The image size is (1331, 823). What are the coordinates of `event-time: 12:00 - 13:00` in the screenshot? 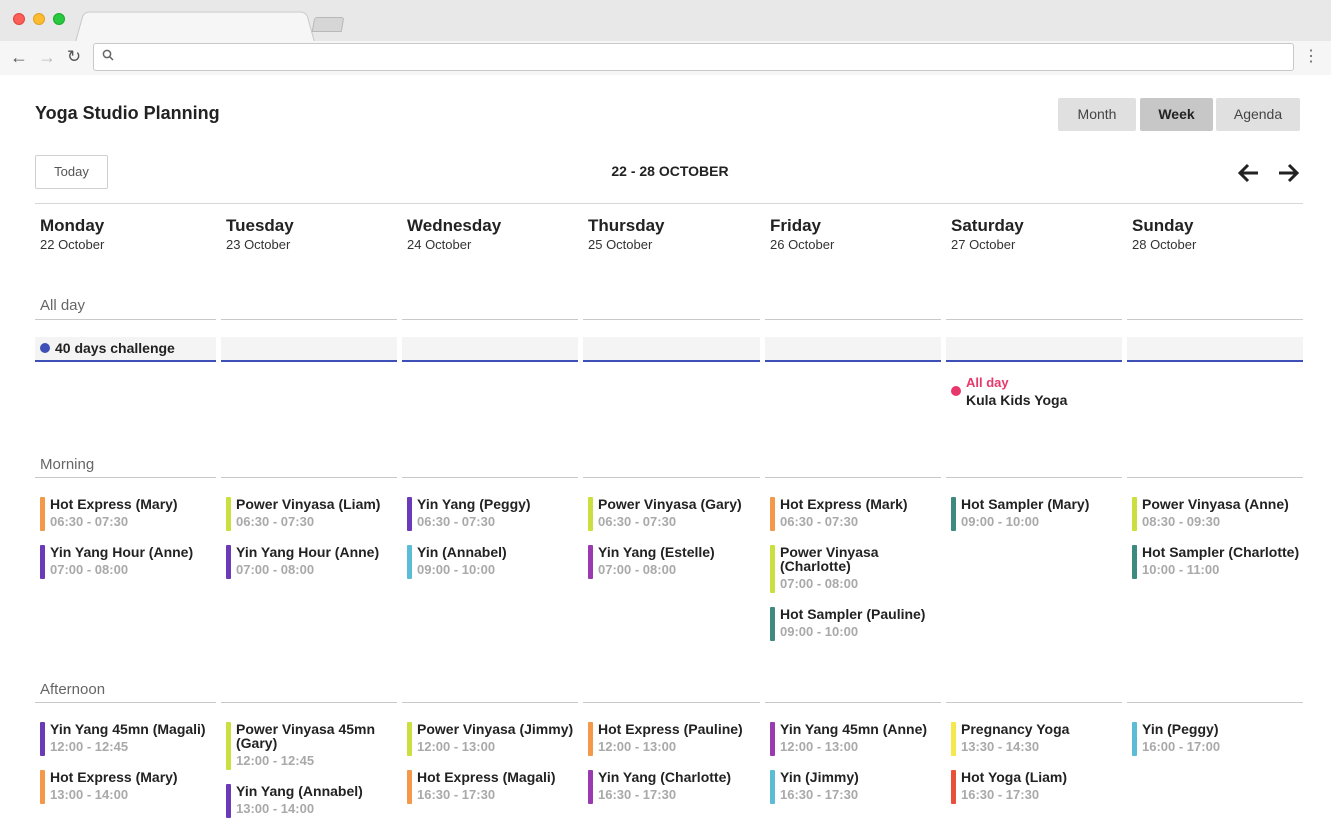 It's located at (637, 746).